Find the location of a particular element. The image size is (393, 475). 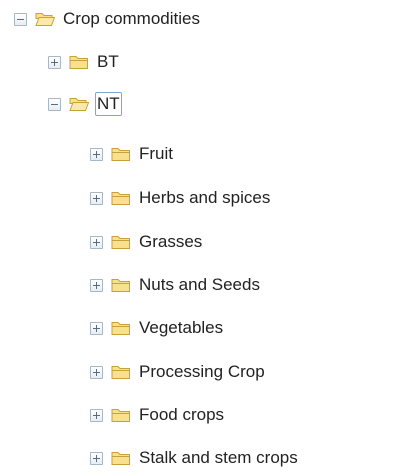

tree-node-herbs-and-spices: Herbs and spices is located at coordinates (181, 198).